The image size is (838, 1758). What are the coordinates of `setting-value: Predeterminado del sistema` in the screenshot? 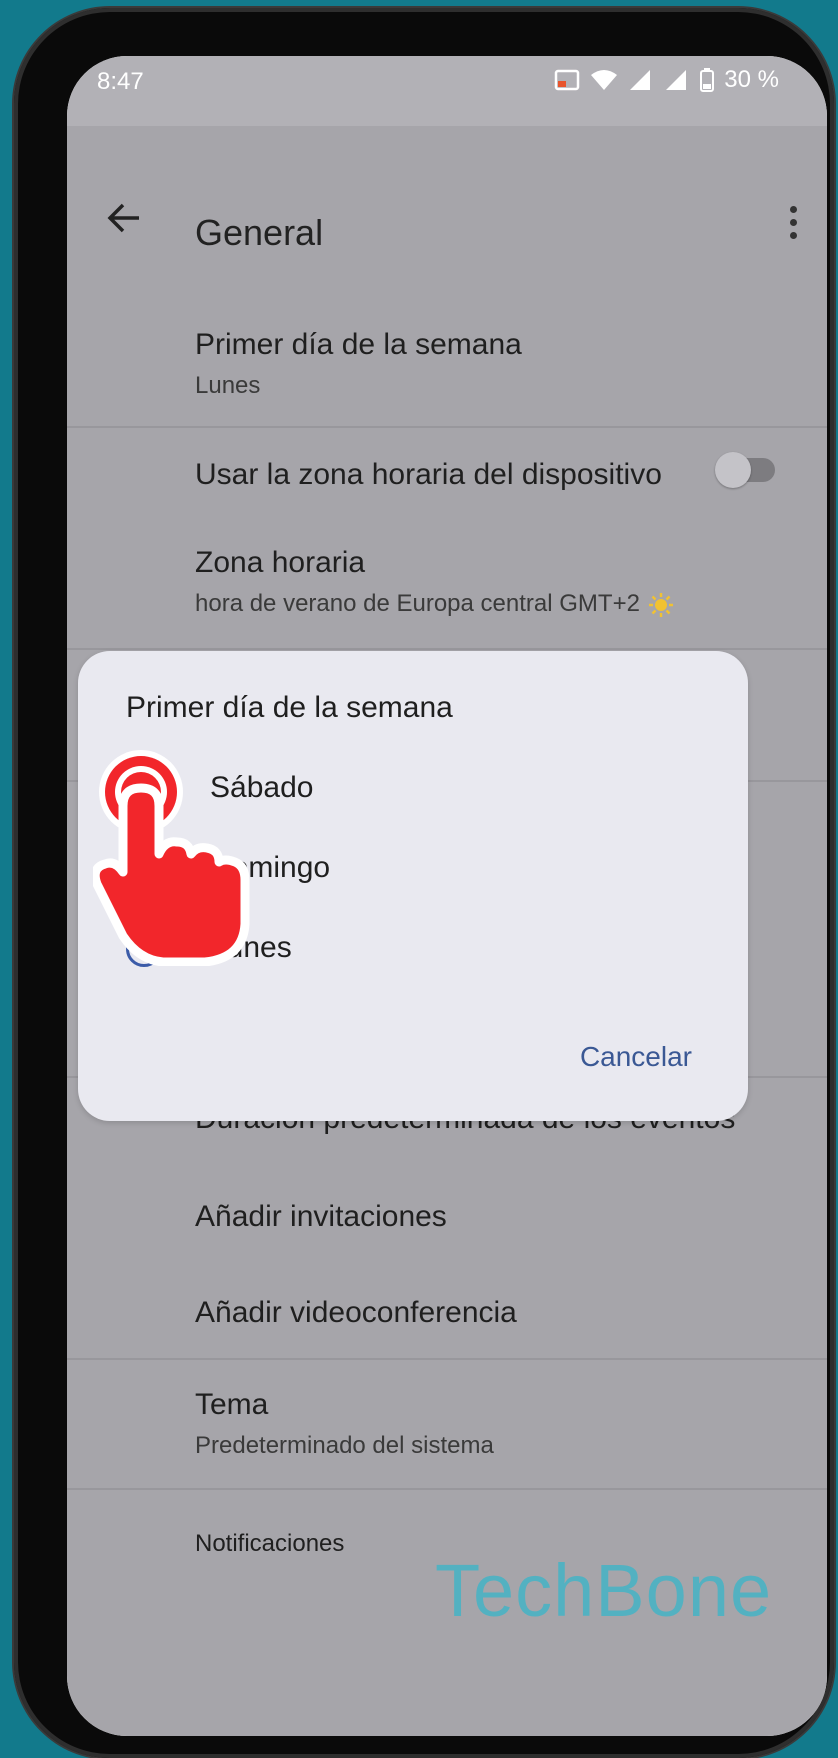 It's located at (344, 1445).